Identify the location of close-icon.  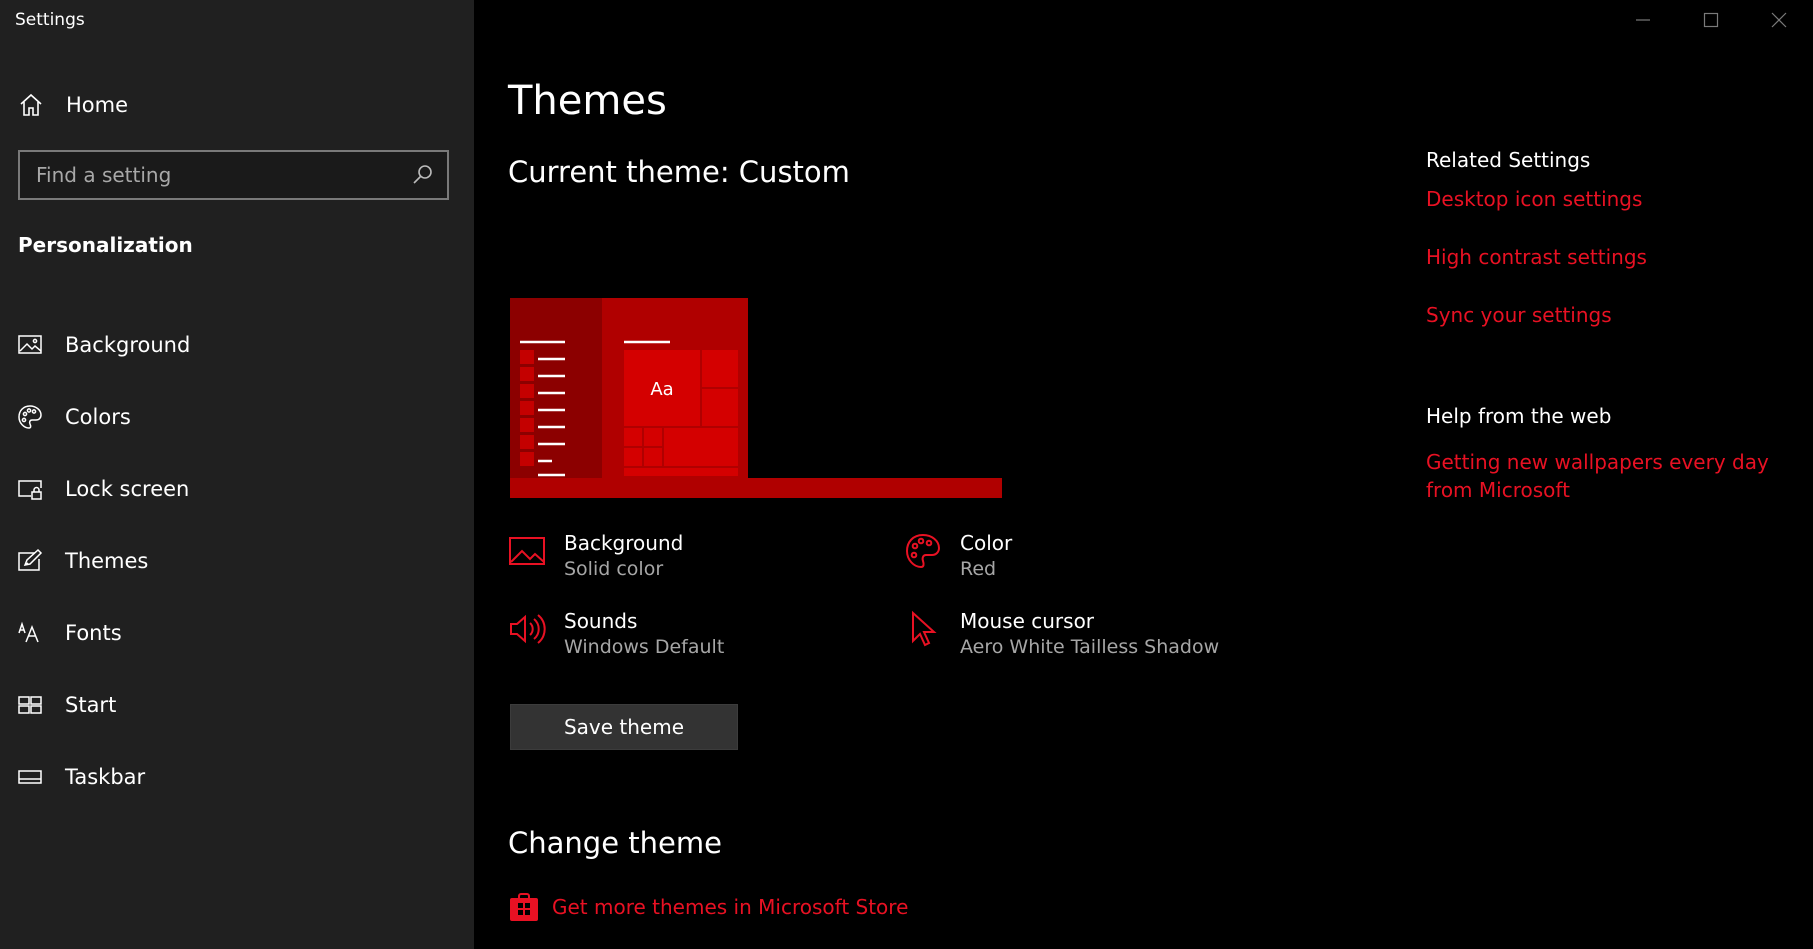
(1779, 20).